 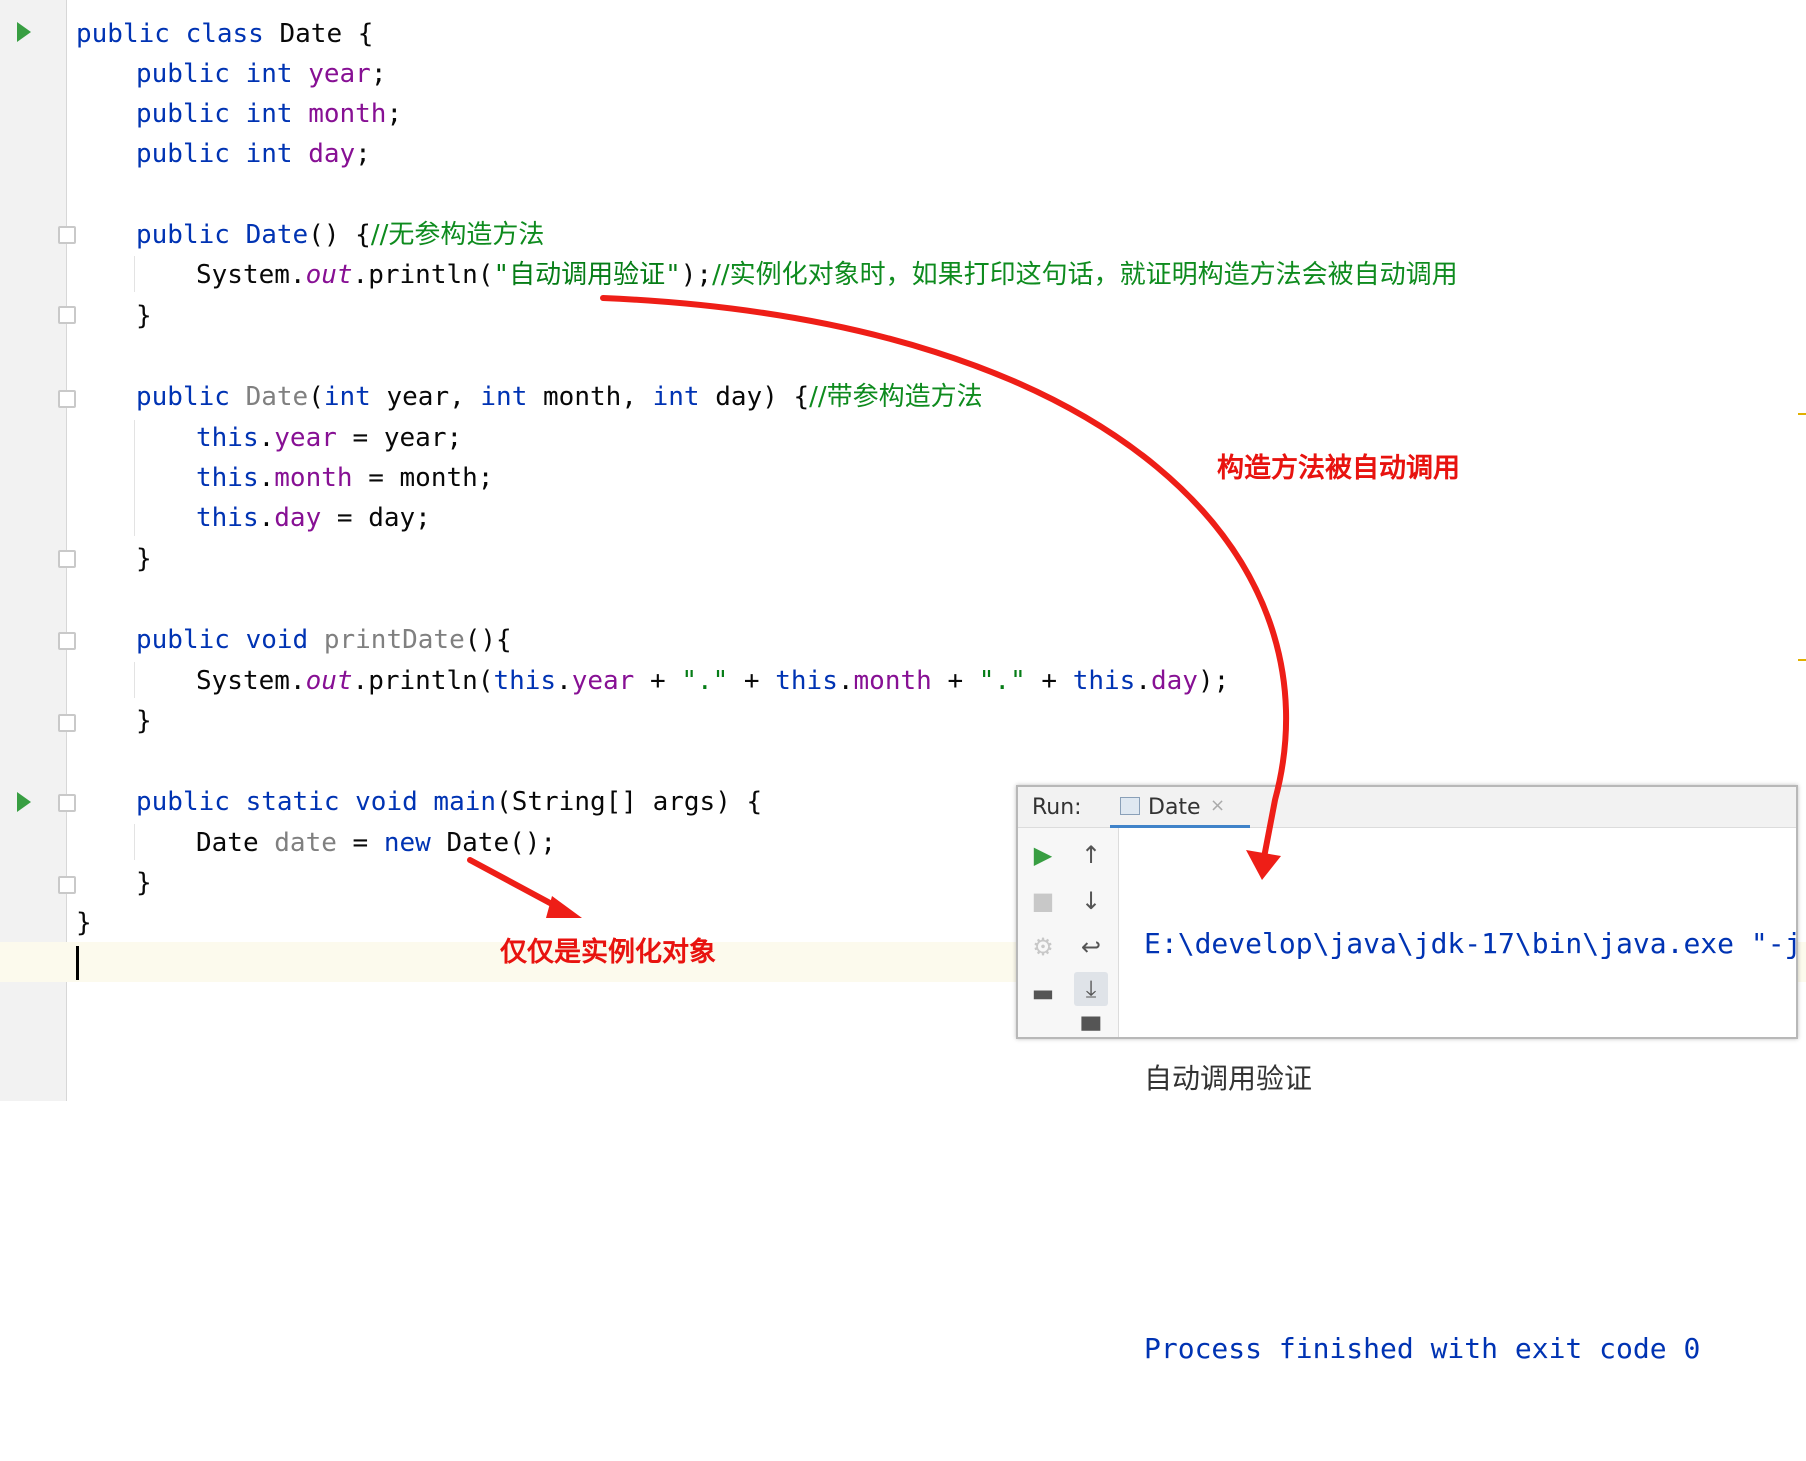 I want to click on annotation-arrow-short, so click(x=516, y=885).